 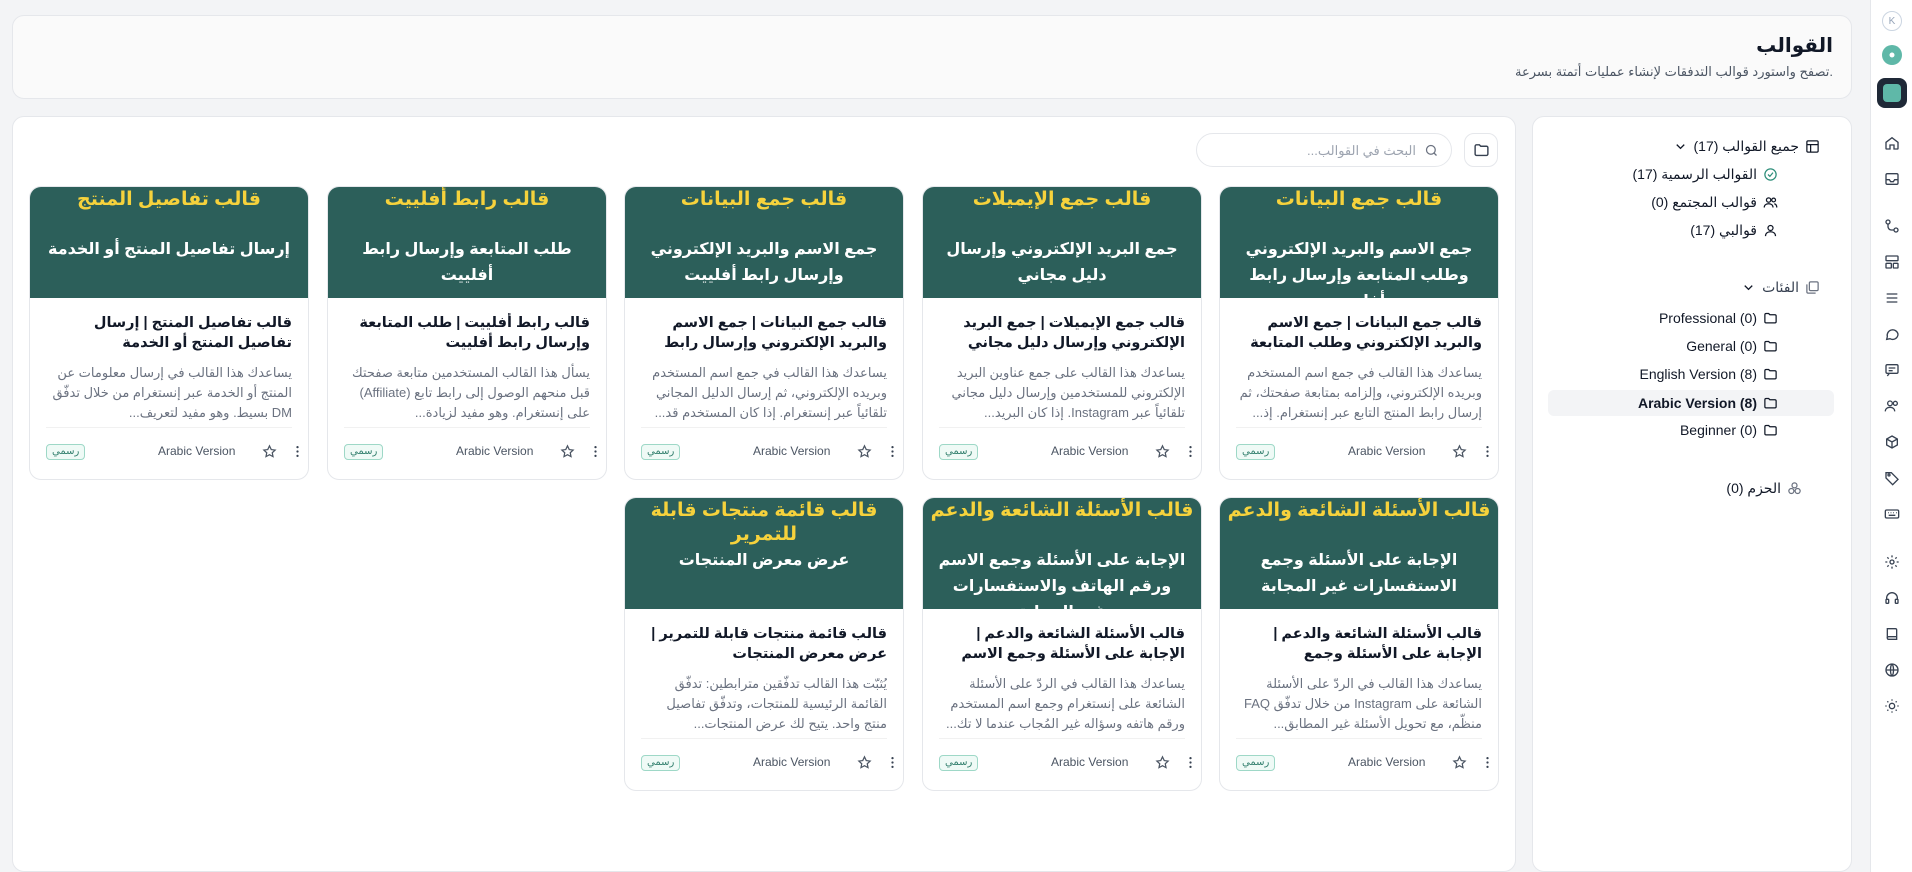 I want to click on category-item: Professional (0), so click(x=1718, y=318).